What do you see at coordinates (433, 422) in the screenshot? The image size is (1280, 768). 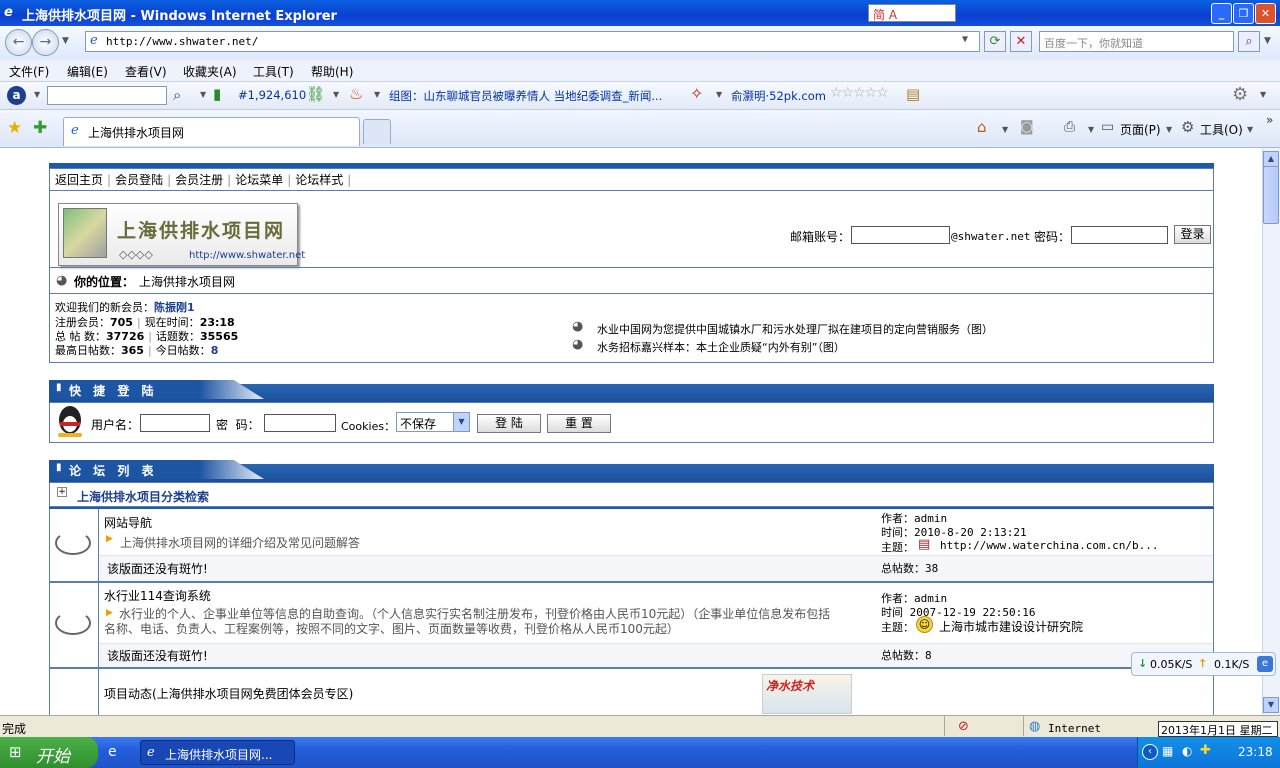 I see `cookies-select: 不保存 ▼` at bounding box center [433, 422].